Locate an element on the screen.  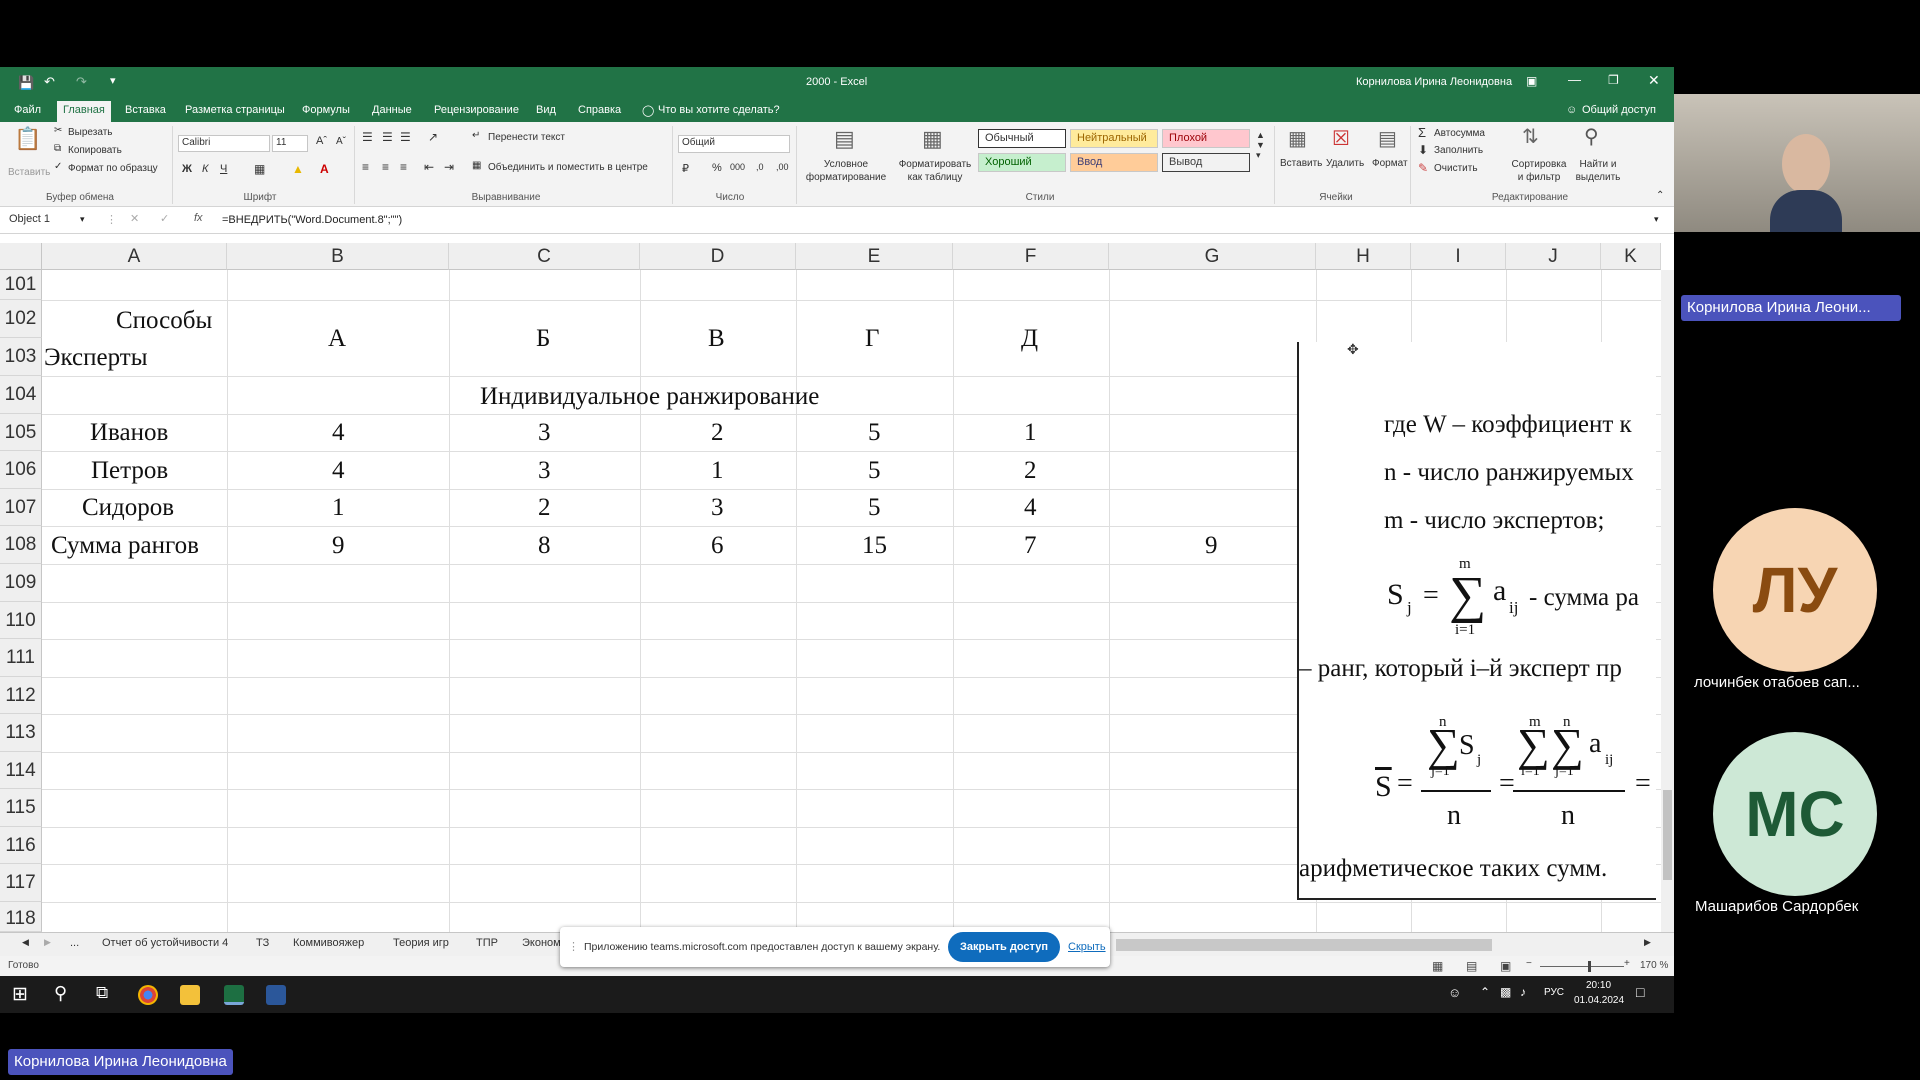
format-table-button: Форматировать как таблицу is located at coordinates (935, 171).